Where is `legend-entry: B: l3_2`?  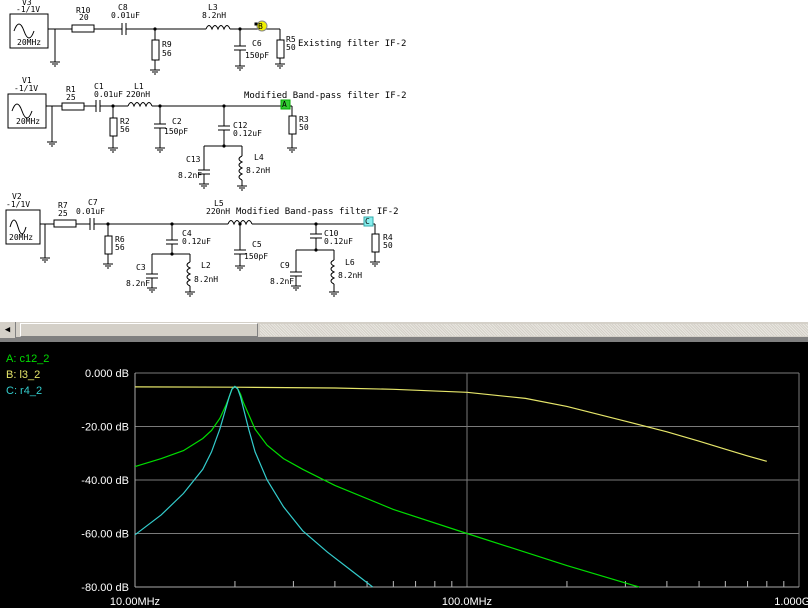 legend-entry: B: l3_2 is located at coordinates (23, 375).